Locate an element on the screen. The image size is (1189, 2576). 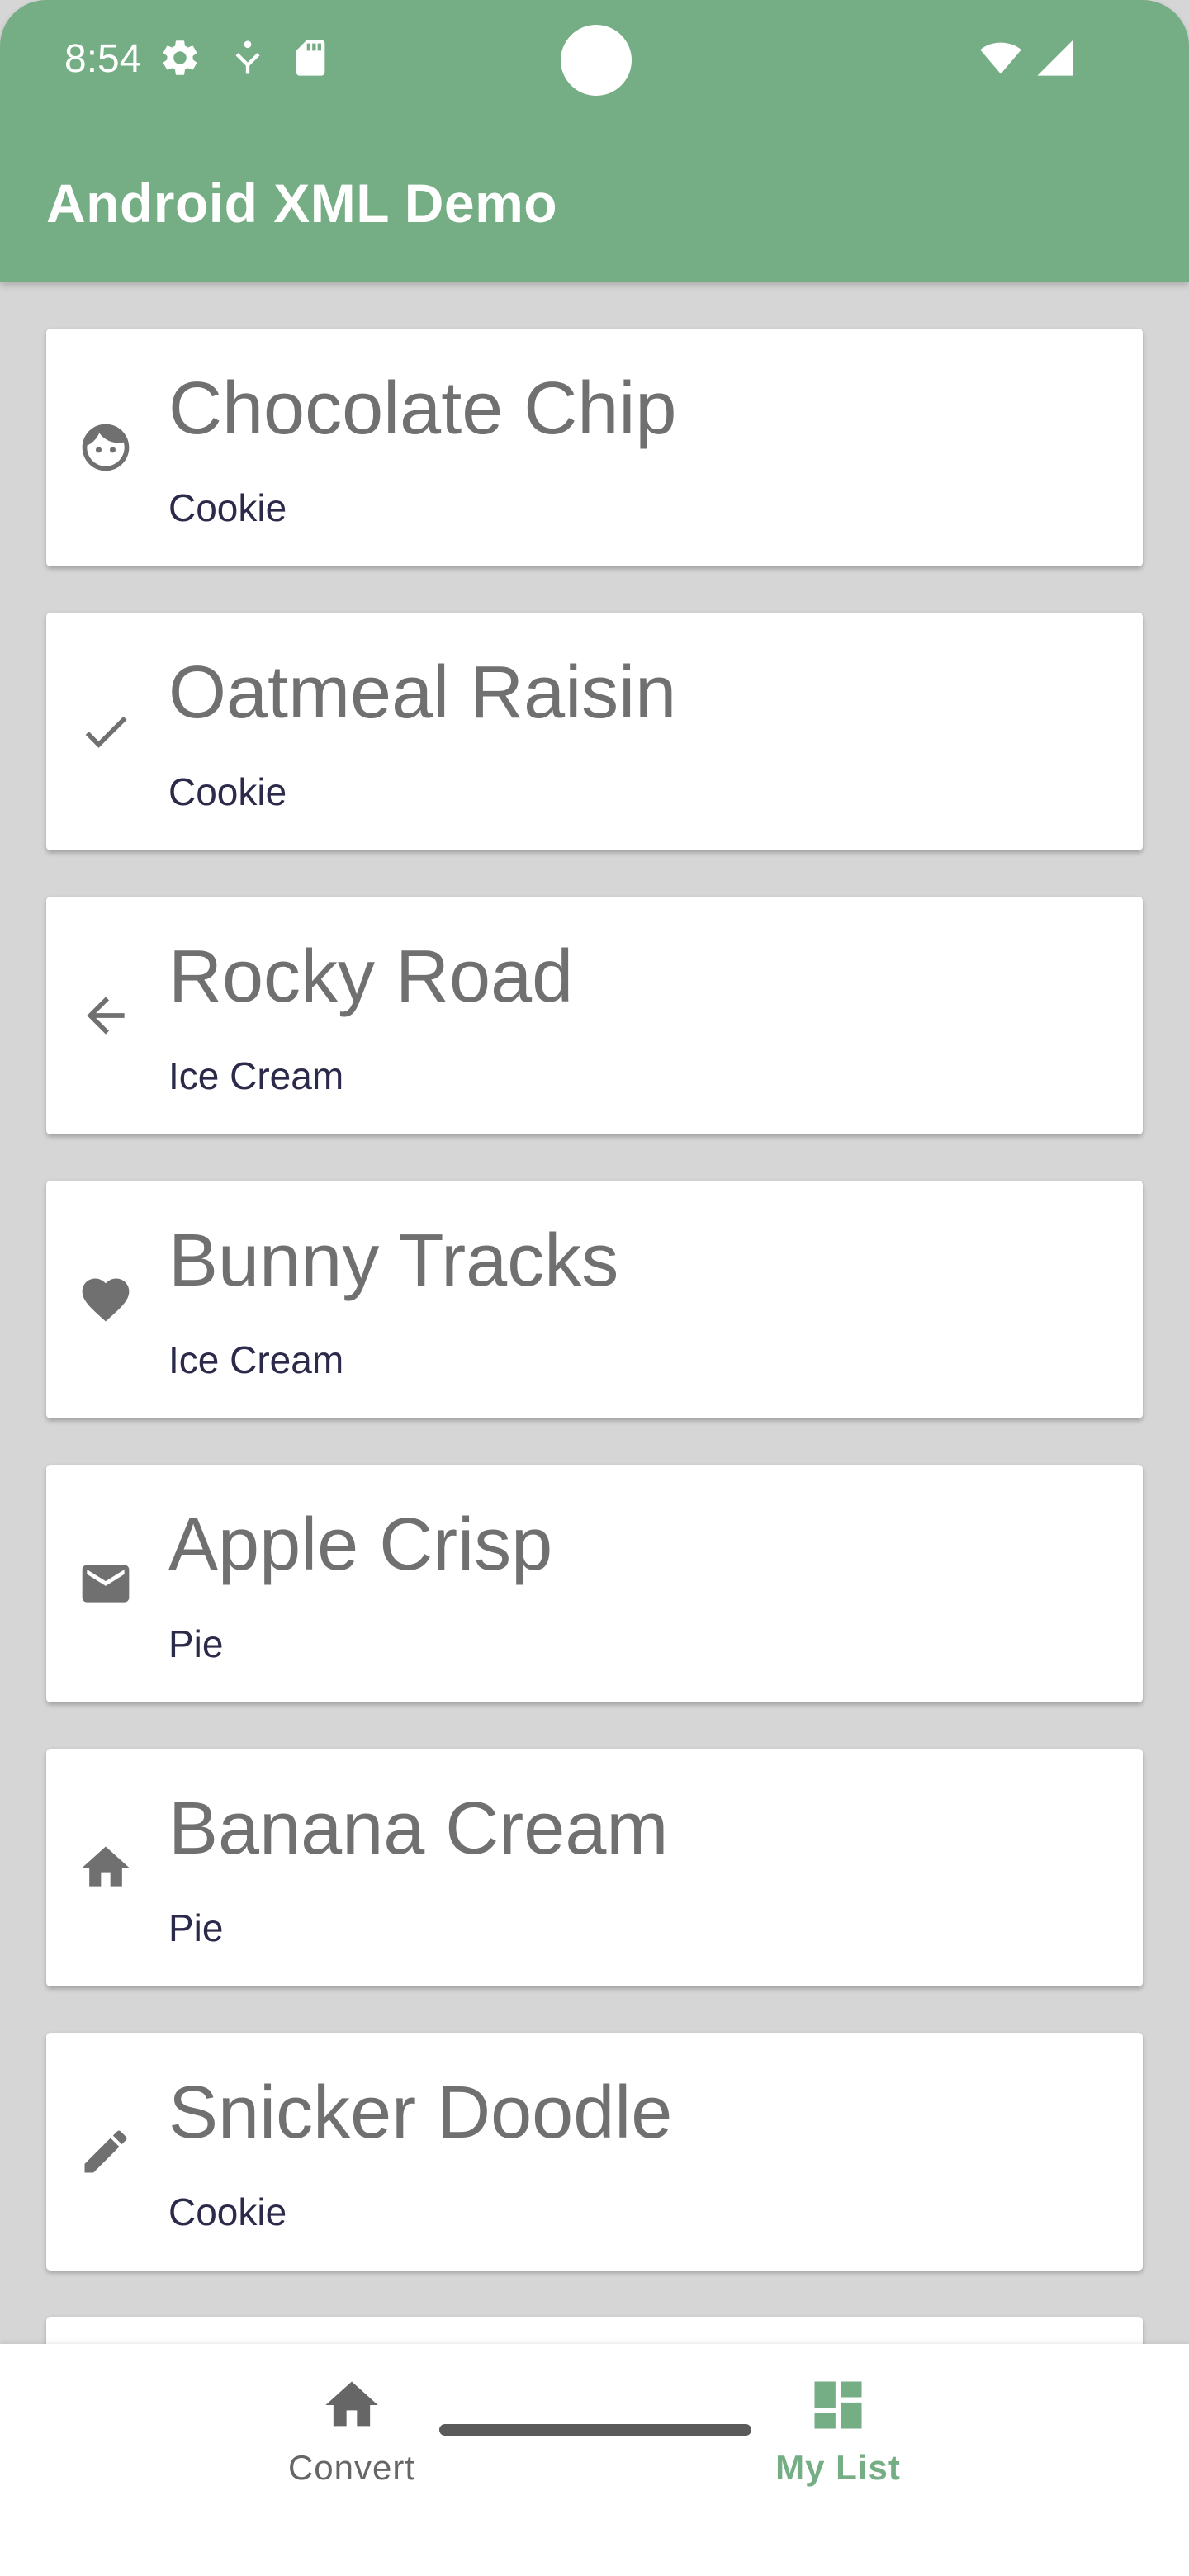
bottom-navigation: Convert My List is located at coordinates (594, 2460).